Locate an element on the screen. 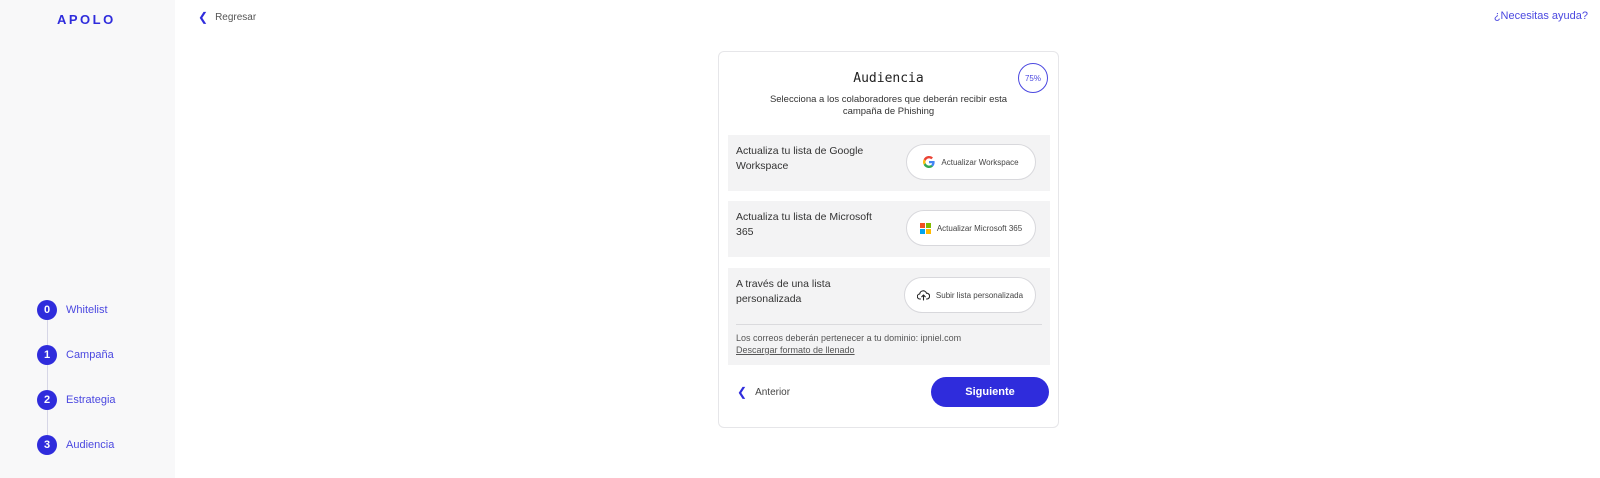  step-audiencia: 3 Audiencia is located at coordinates (76, 456).